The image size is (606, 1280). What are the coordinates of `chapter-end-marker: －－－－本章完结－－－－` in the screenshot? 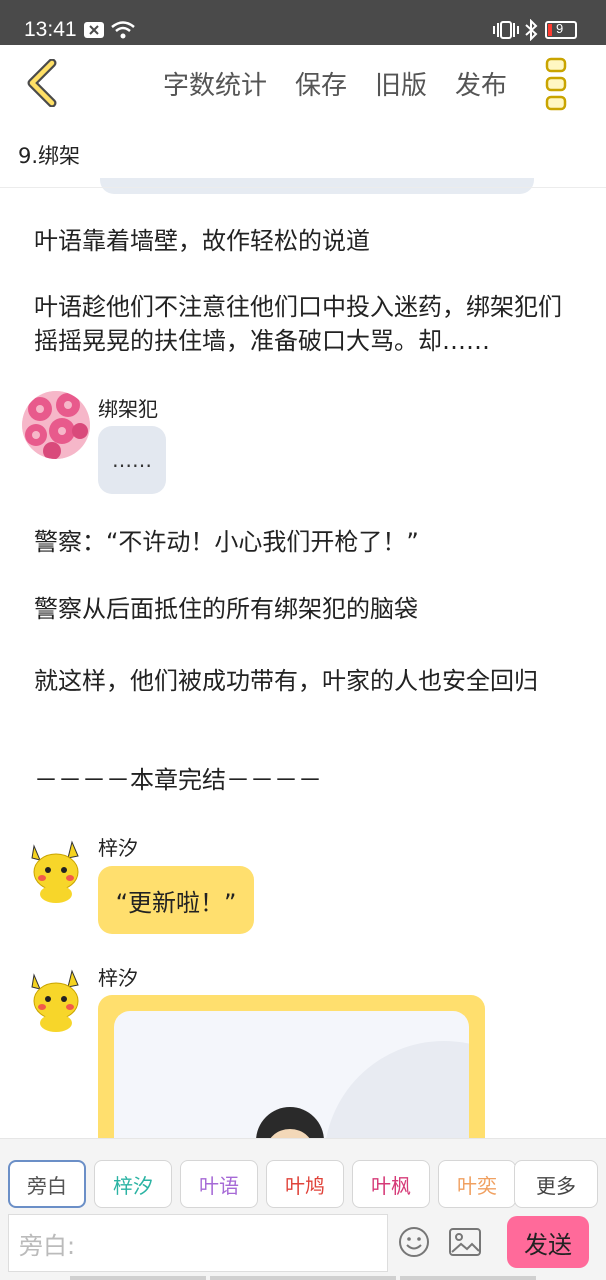 It's located at (306, 780).